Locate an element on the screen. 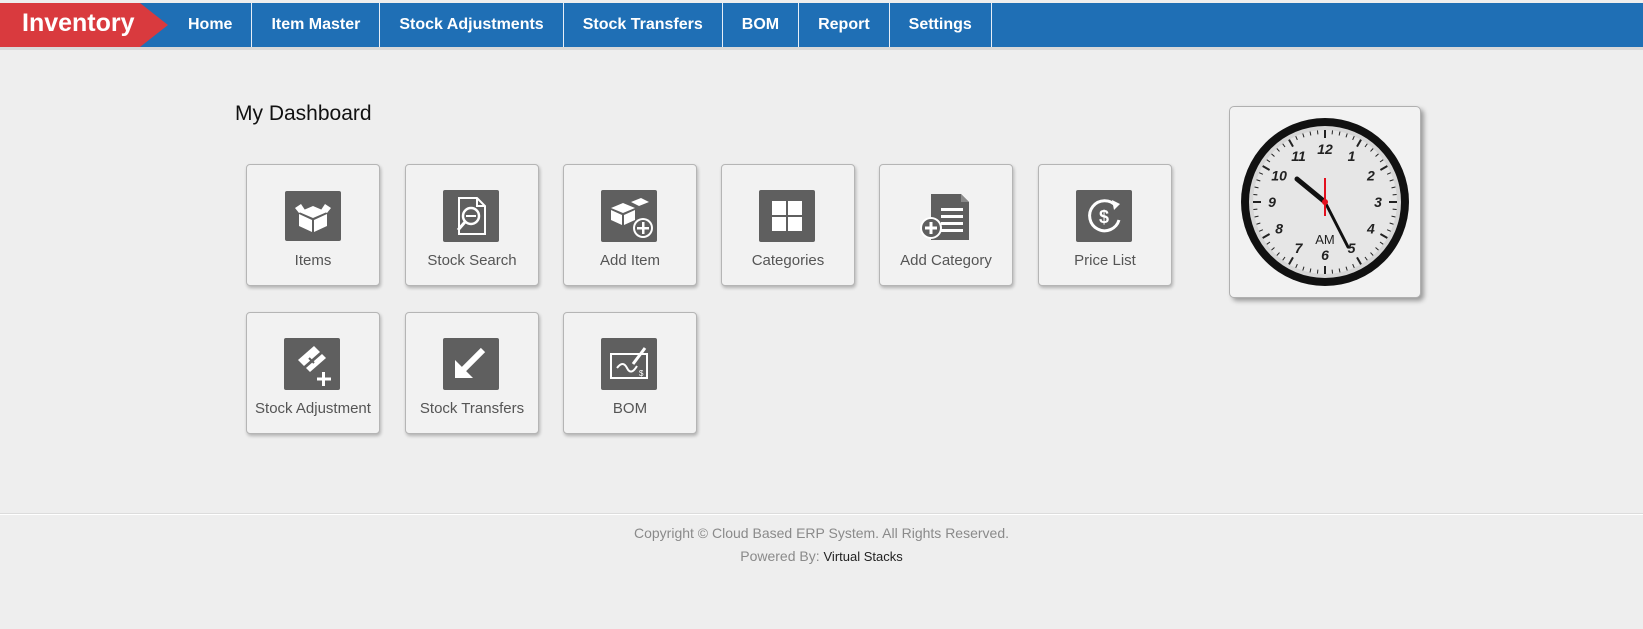 The image size is (1643, 629). nav-stock-adjustments: Stock Adjustments is located at coordinates (472, 25).